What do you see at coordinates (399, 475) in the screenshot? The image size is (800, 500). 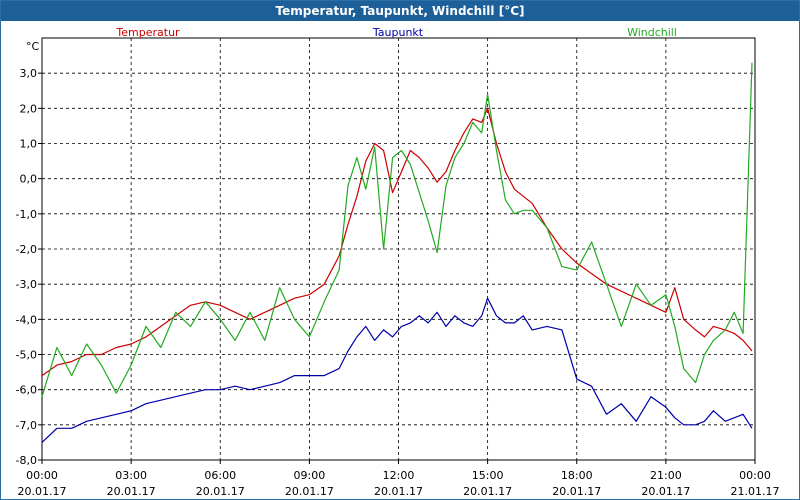 I see `x-tick-time: 12:00` at bounding box center [399, 475].